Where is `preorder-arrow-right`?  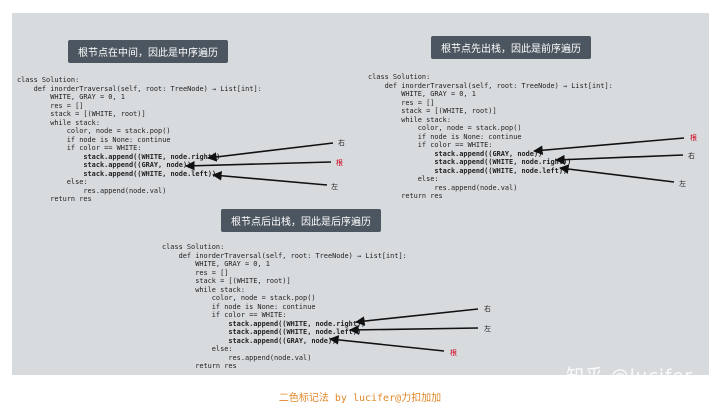 preorder-arrow-right is located at coordinates (619, 159).